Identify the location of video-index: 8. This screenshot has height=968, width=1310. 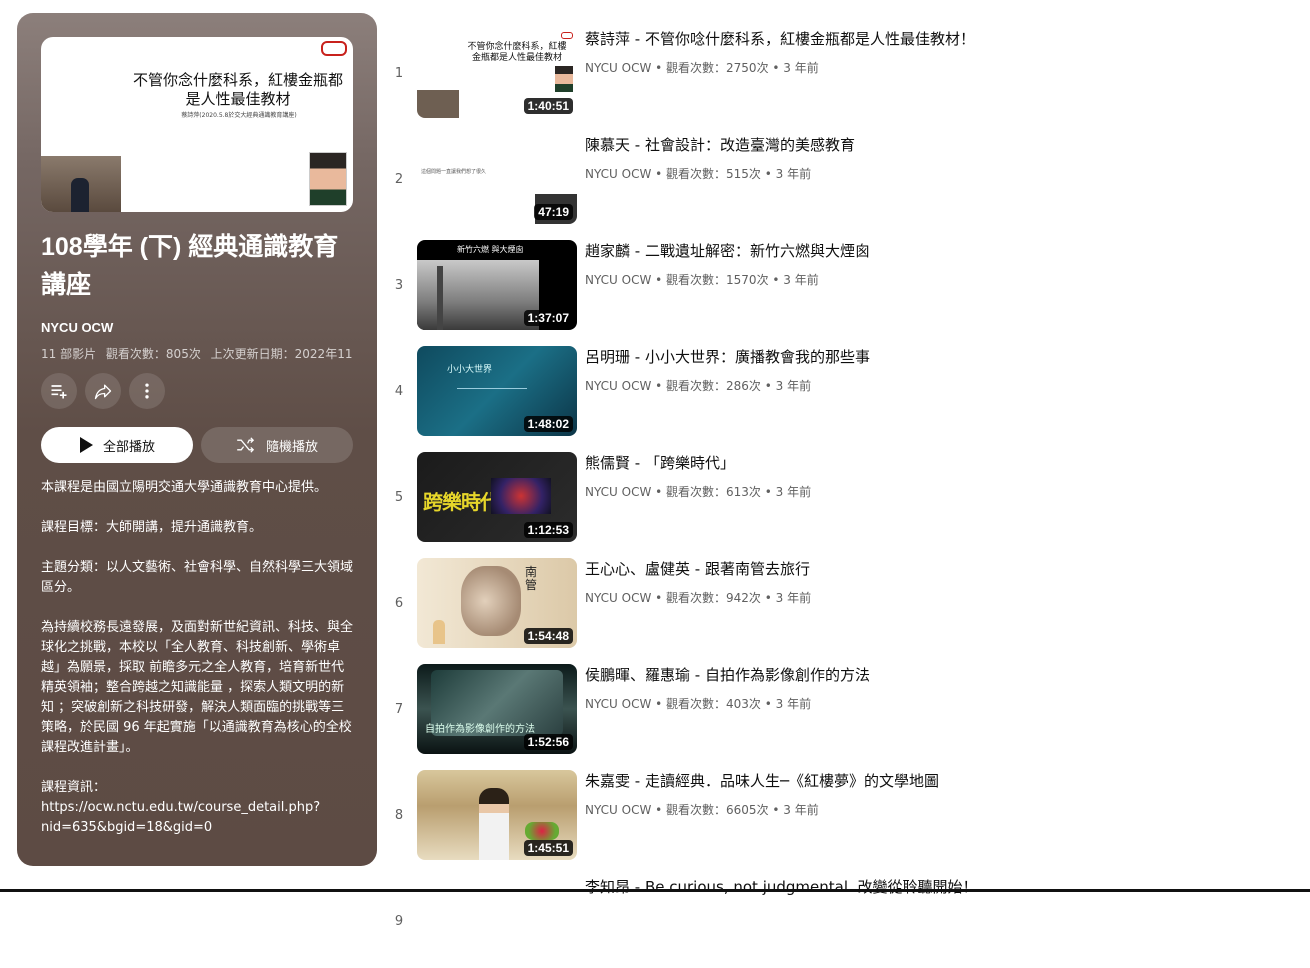
(399, 815).